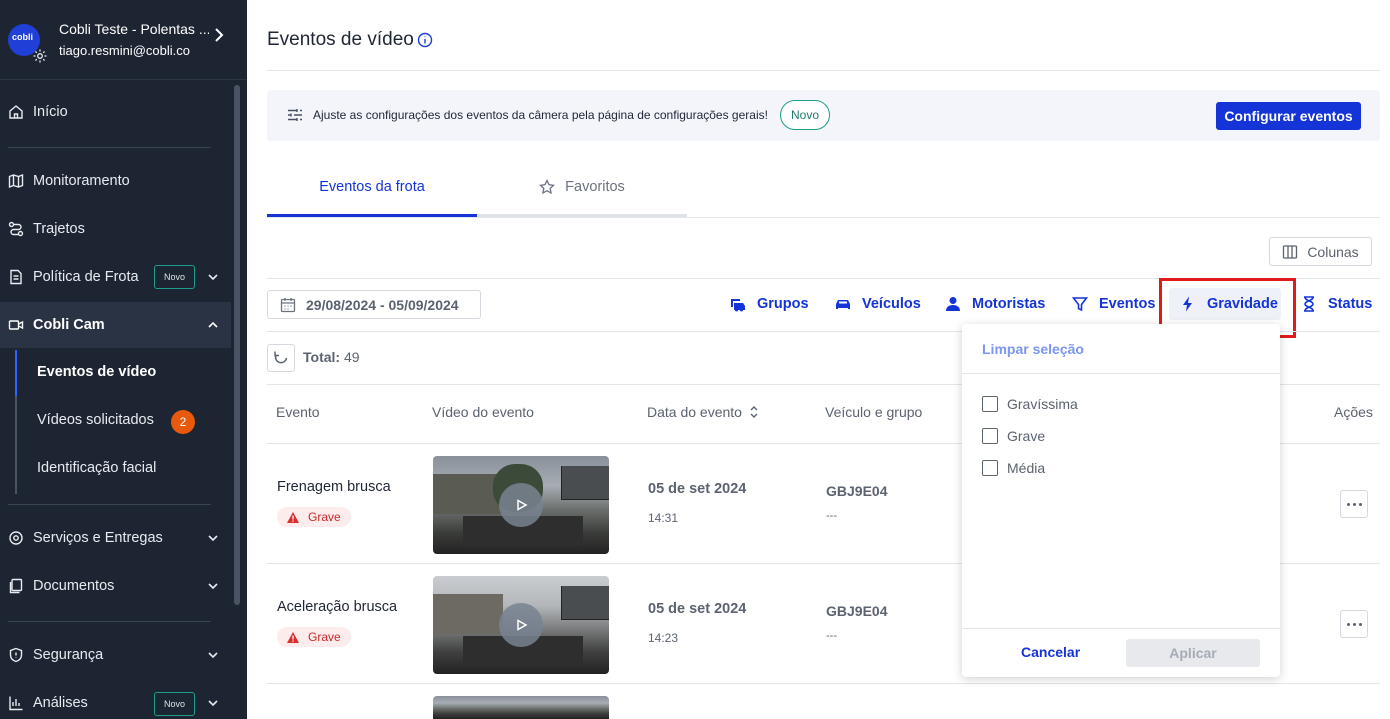 This screenshot has width=1390, height=719. What do you see at coordinates (60, 703) in the screenshot?
I see `sidebar-item-label: Análises` at bounding box center [60, 703].